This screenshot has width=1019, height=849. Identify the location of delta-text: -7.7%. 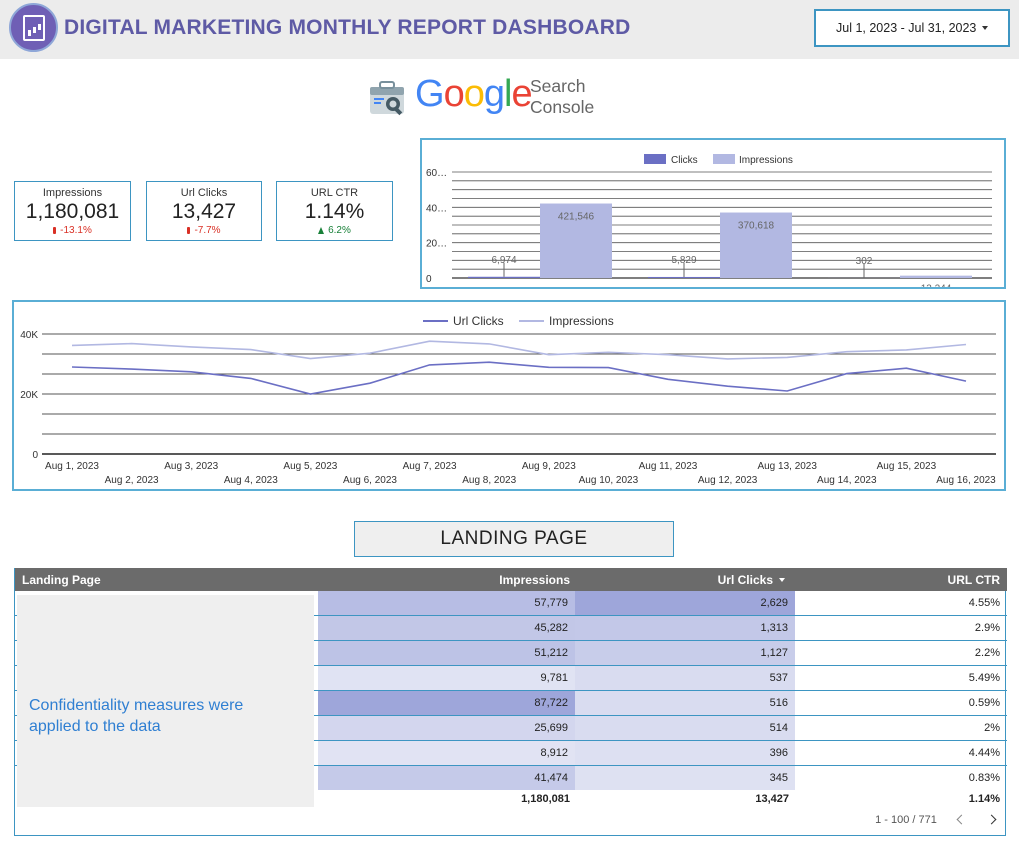
(207, 230).